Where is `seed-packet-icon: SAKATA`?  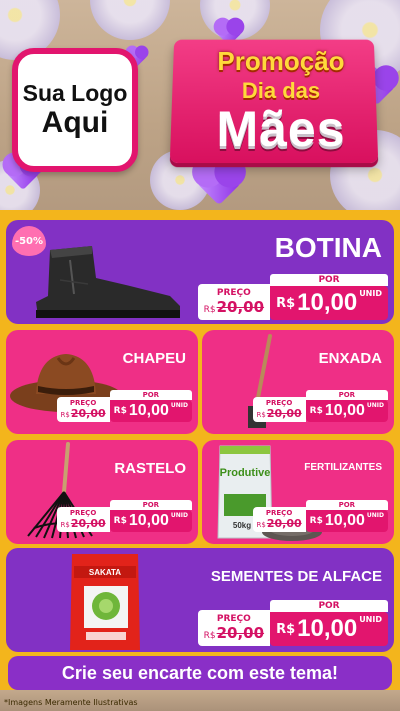 seed-packet-icon: SAKATA is located at coordinates (105, 602).